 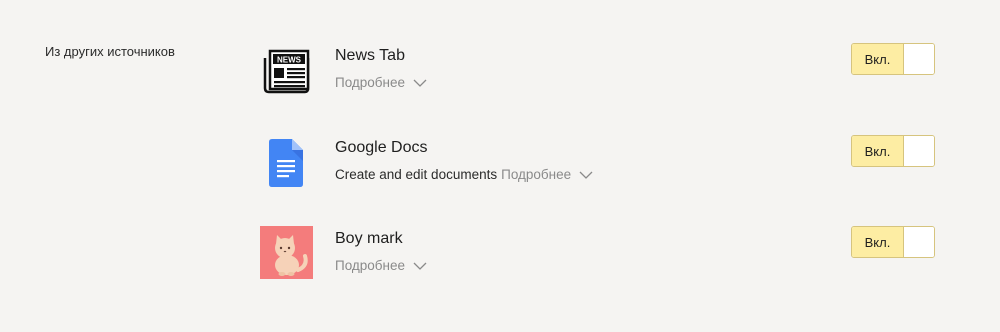 What do you see at coordinates (608, 256) in the screenshot?
I see `extension-item-boy-mark: Boy mark Подробнее Вкл.` at bounding box center [608, 256].